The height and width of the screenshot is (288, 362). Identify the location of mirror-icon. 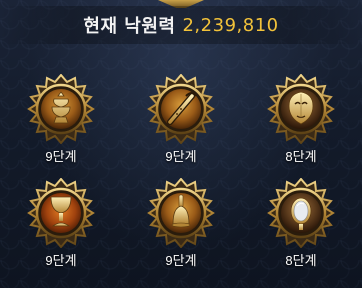
(301, 213).